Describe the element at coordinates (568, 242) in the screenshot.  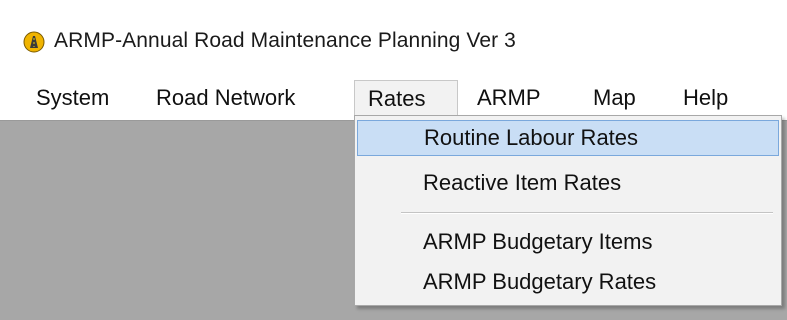
I see `menu-item-armp-budgetary-items: ARMP Budgetary Items` at that location.